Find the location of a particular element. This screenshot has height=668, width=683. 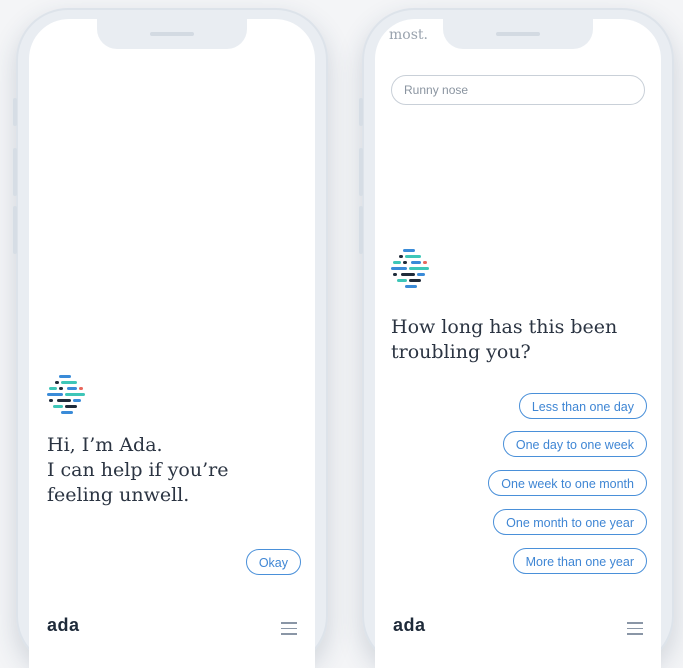

option-one-month-to-one-year: One month to one year is located at coordinates (570, 522).